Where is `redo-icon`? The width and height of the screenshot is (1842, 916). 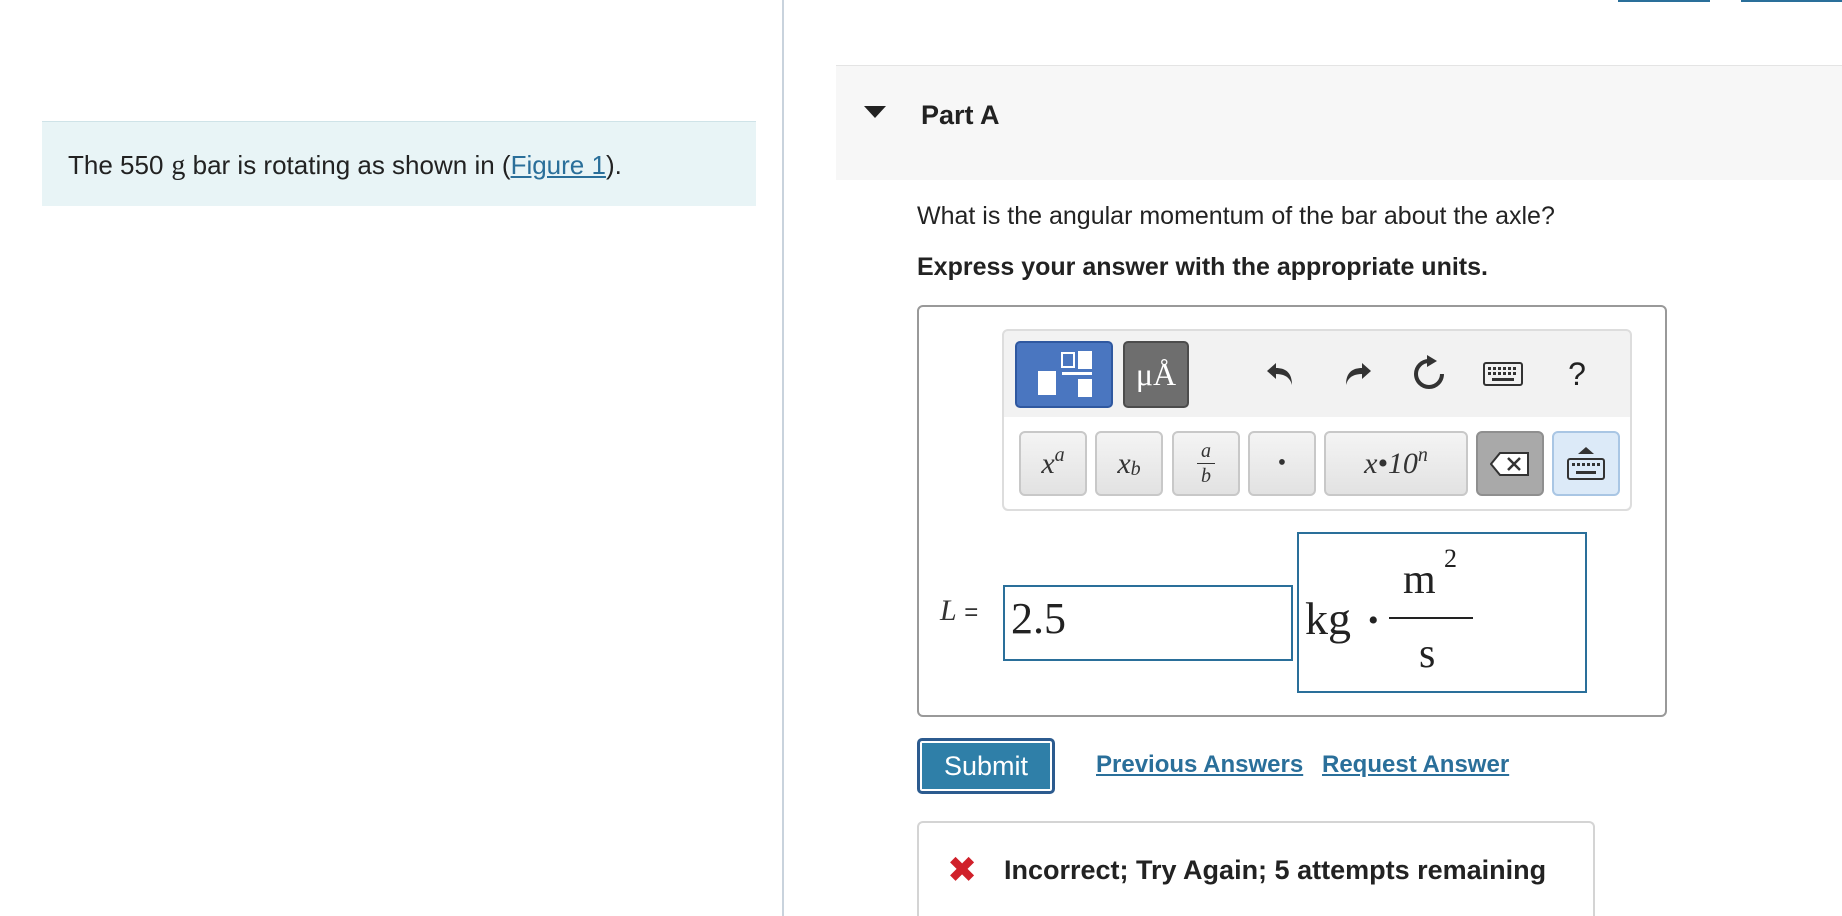 redo-icon is located at coordinates (1357, 374).